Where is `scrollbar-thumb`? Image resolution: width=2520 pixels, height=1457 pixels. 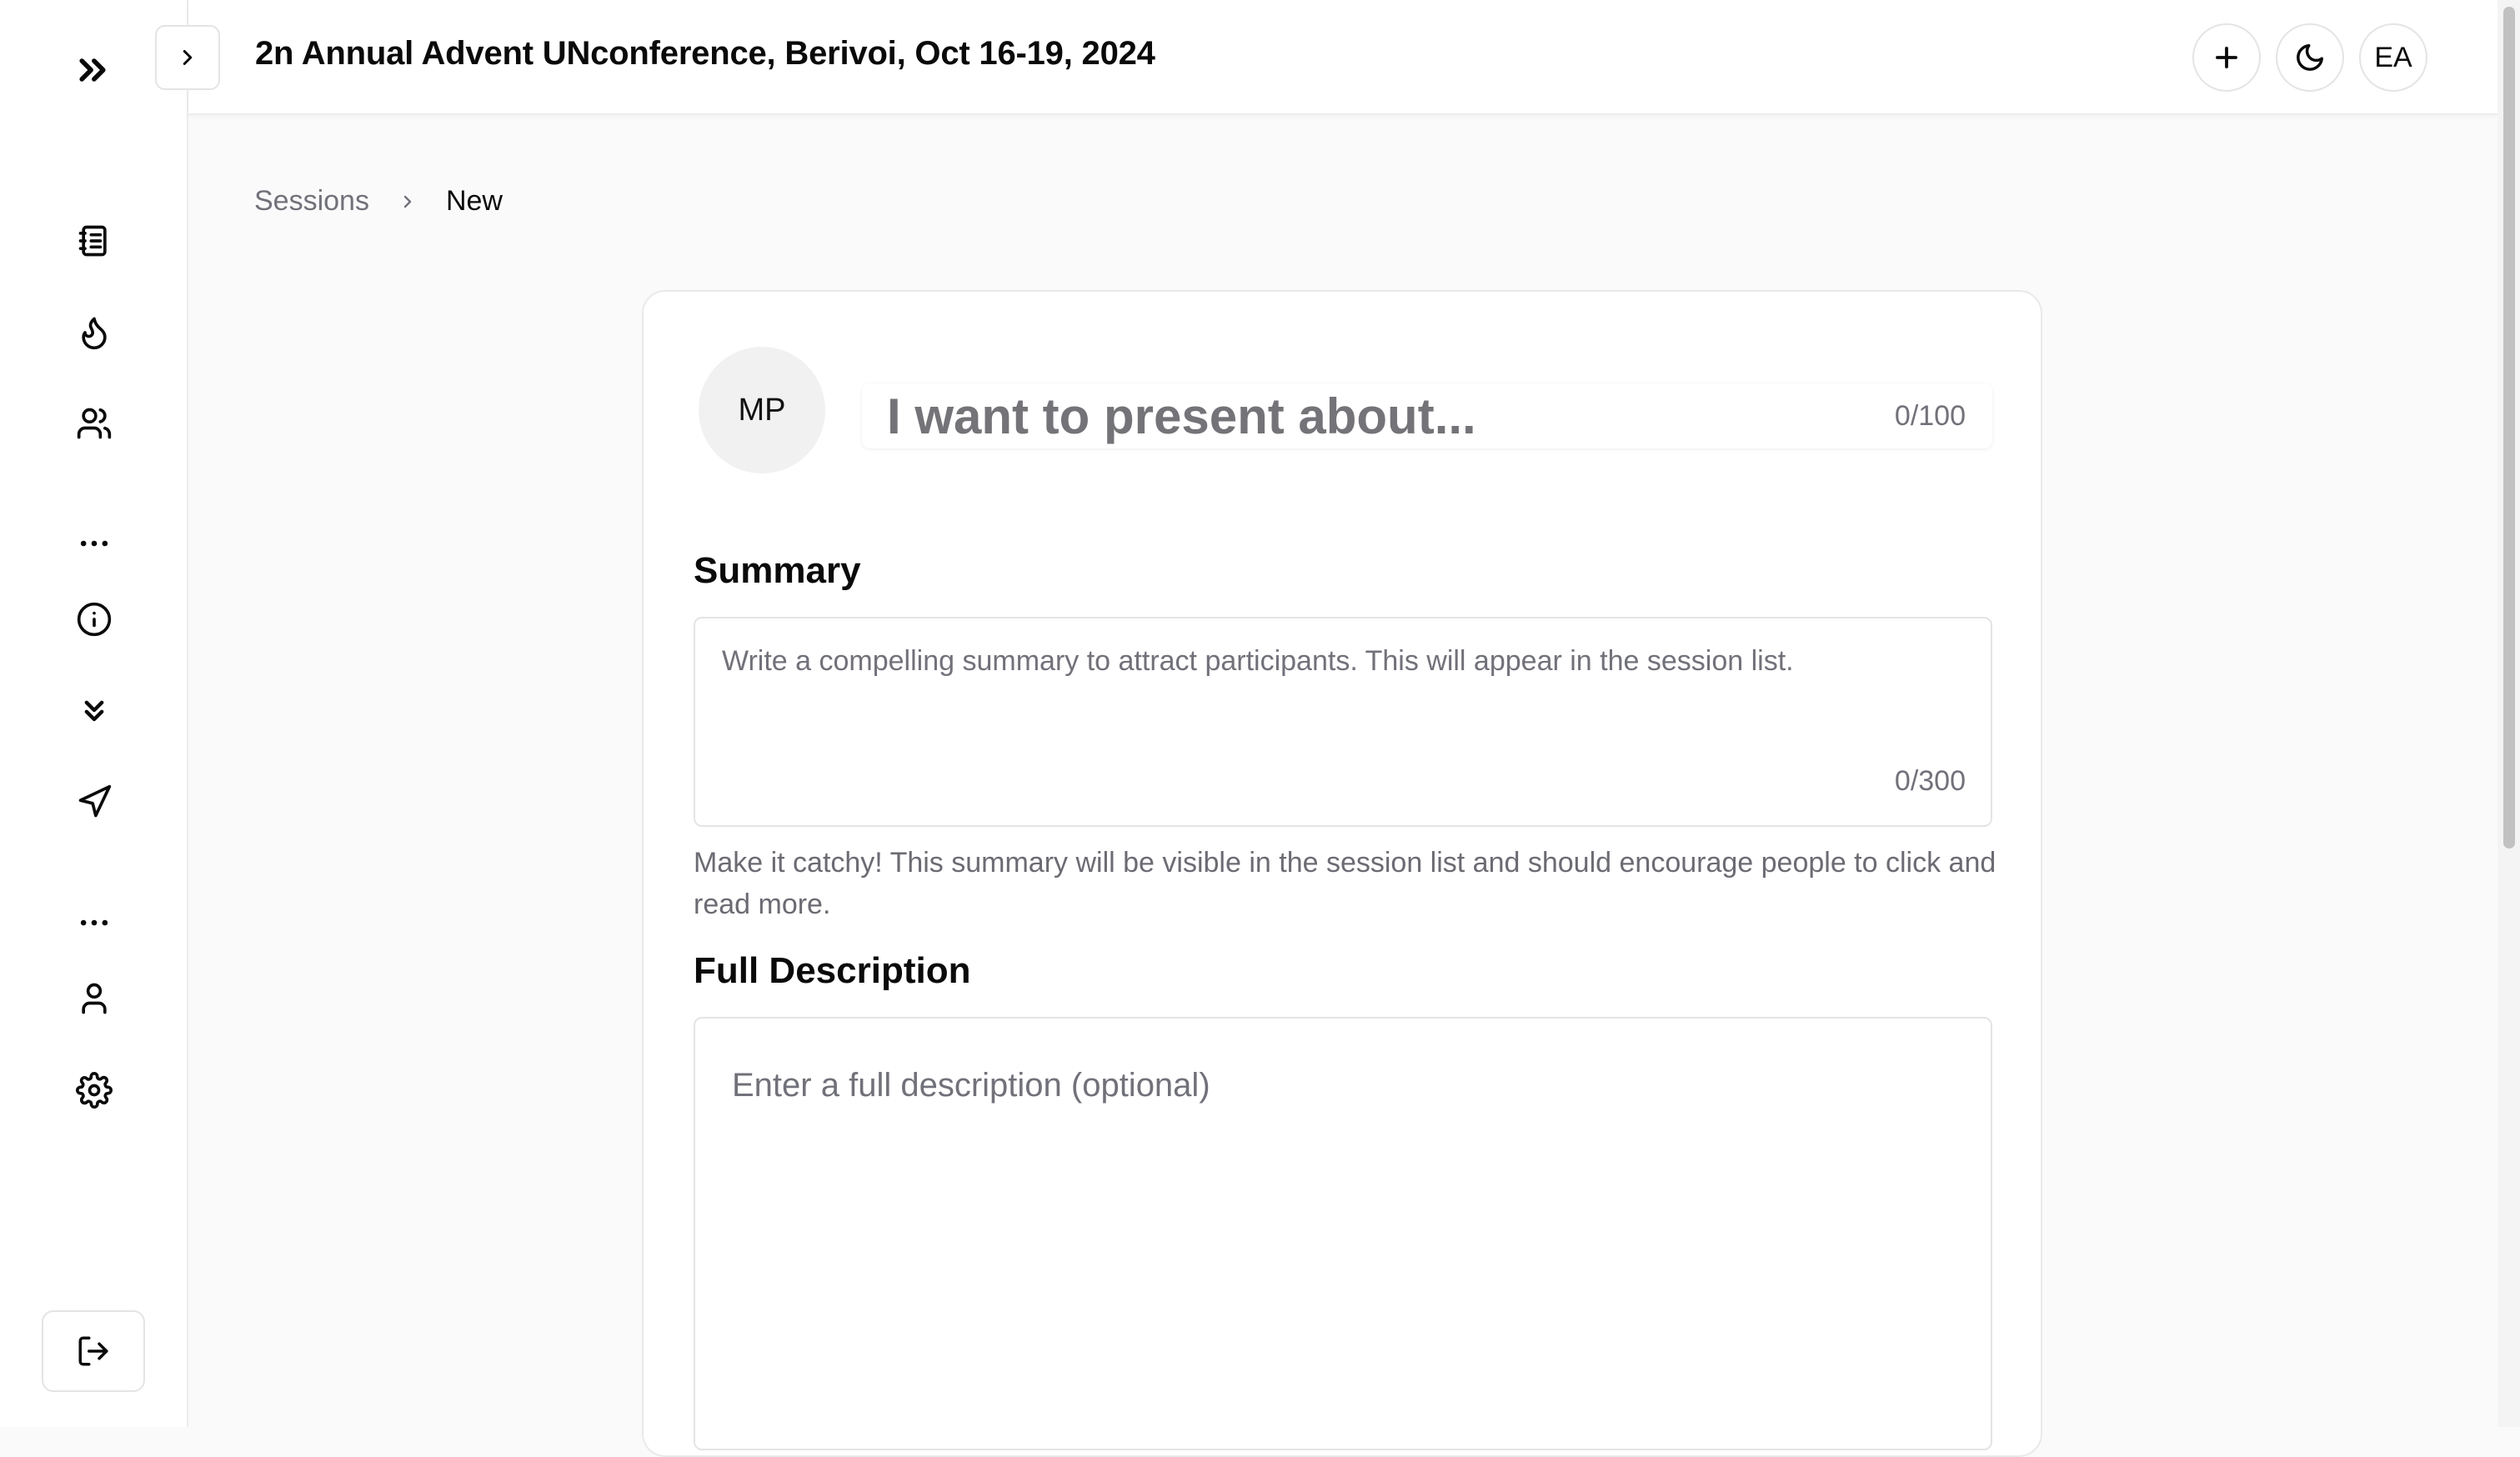 scrollbar-thumb is located at coordinates (2509, 428).